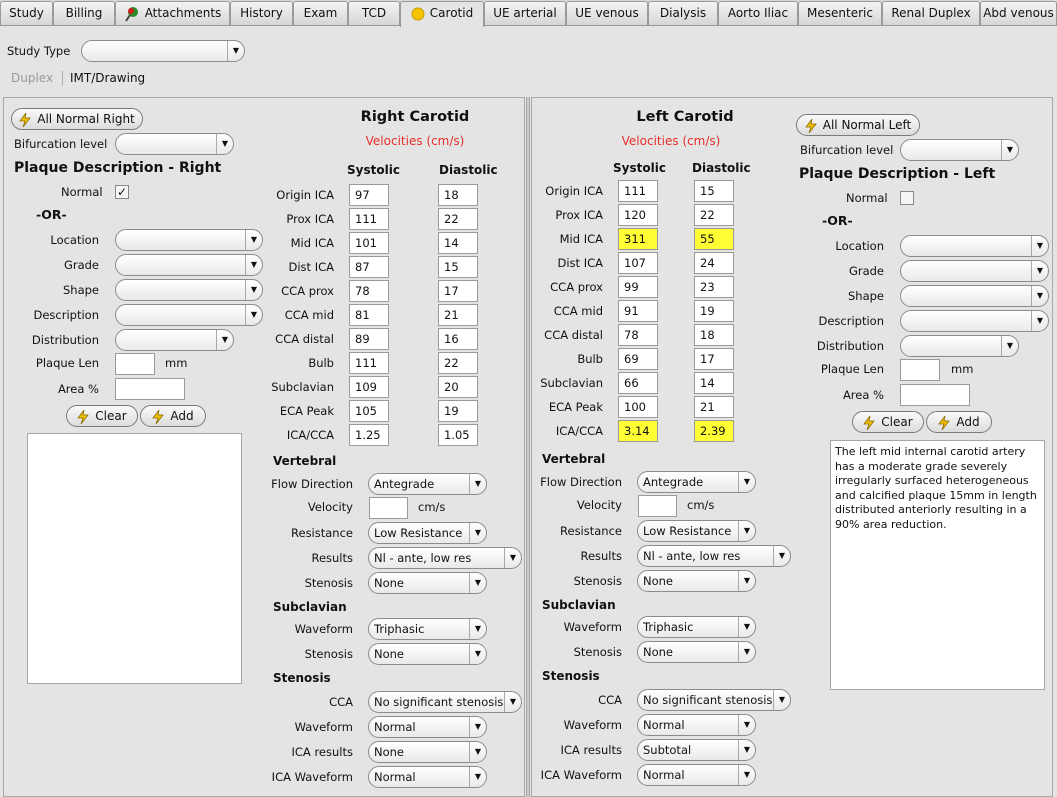 This screenshot has height=797, width=1057. Describe the element at coordinates (369, 267) in the screenshot. I see `systolic-input: 87` at that location.